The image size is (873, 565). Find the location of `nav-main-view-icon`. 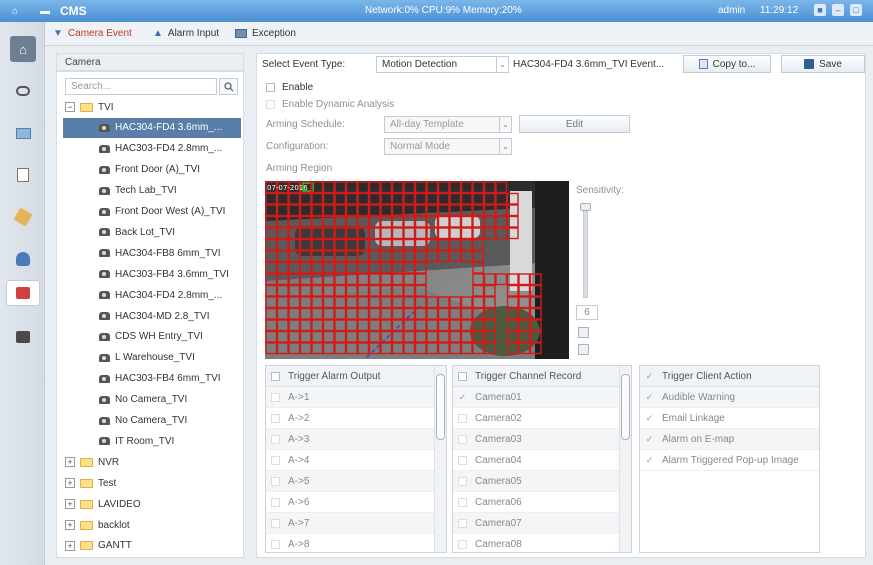

nav-main-view-icon is located at coordinates (23, 91).